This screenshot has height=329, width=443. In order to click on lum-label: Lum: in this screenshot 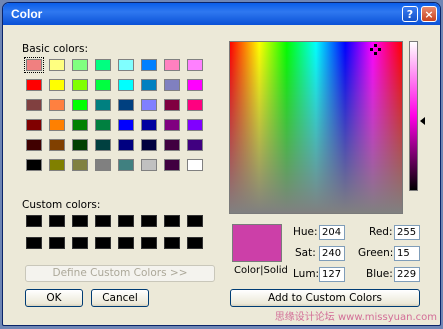, I will do `click(306, 274)`.